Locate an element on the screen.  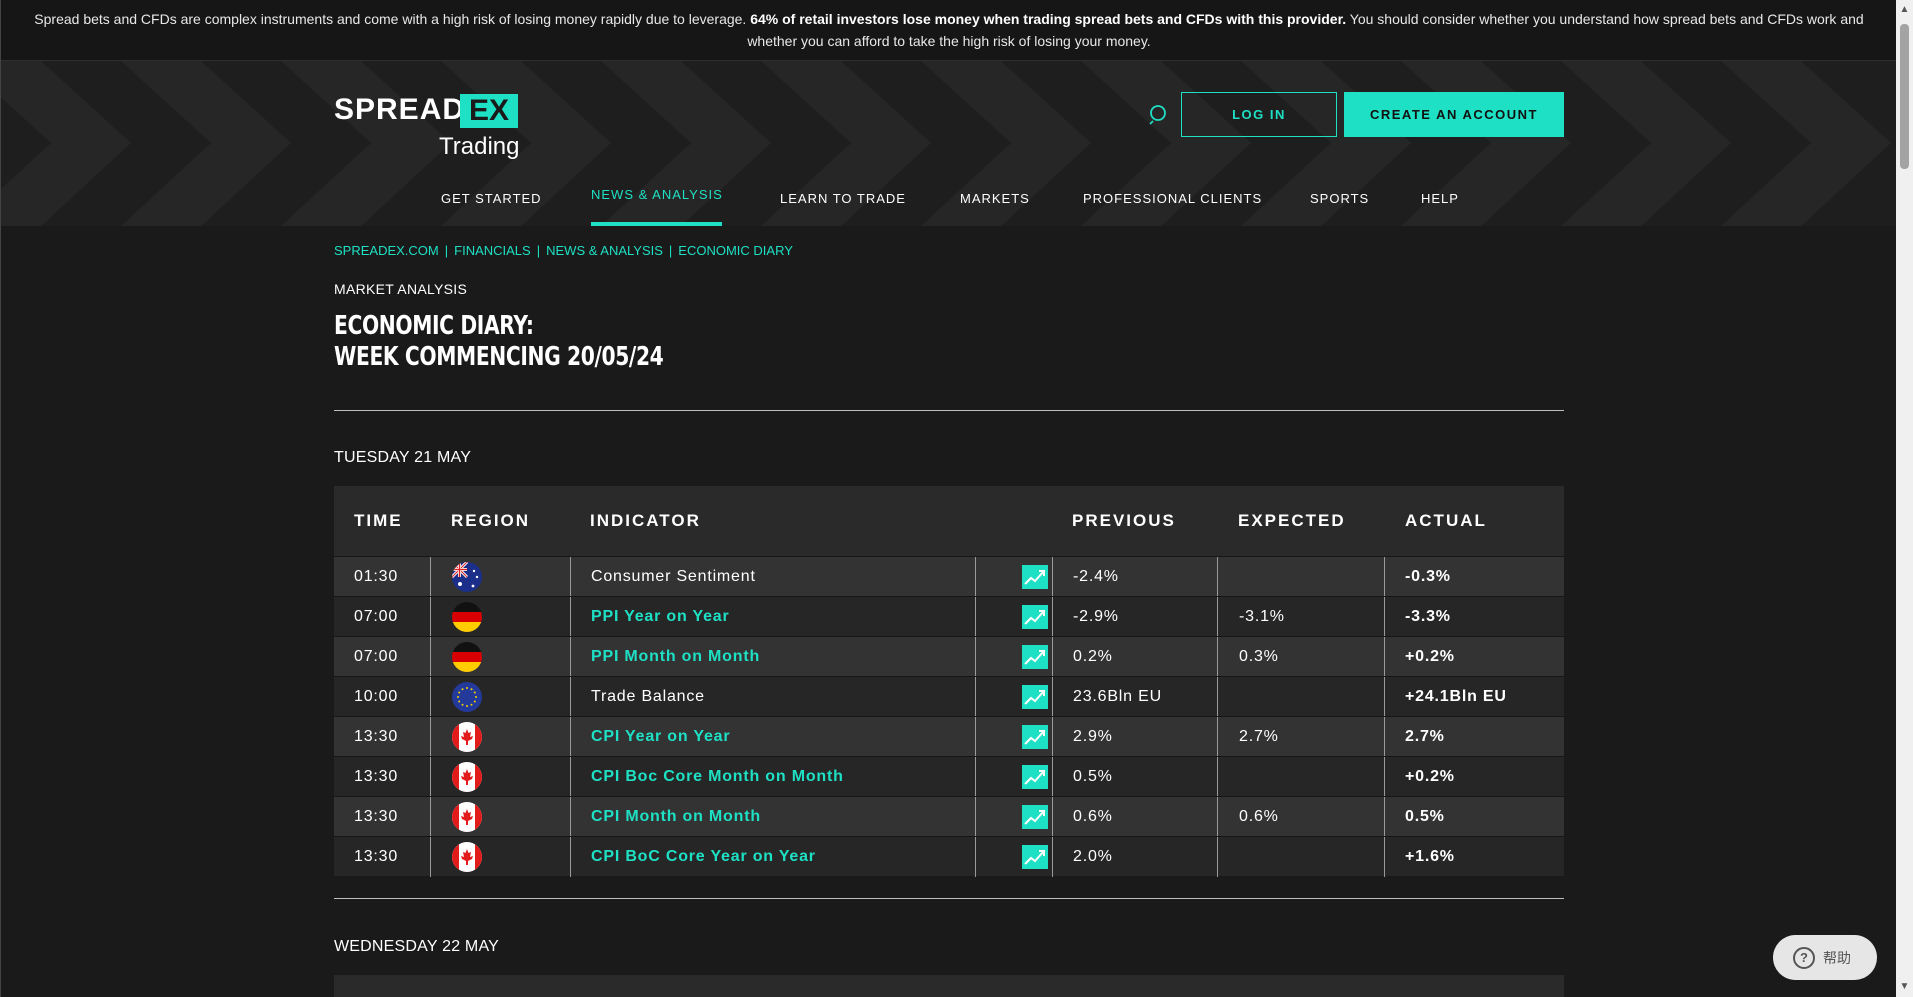
table-row: 07:00 PPI Year on Year -2.9% -3.1% -3.3% is located at coordinates (949, 616).